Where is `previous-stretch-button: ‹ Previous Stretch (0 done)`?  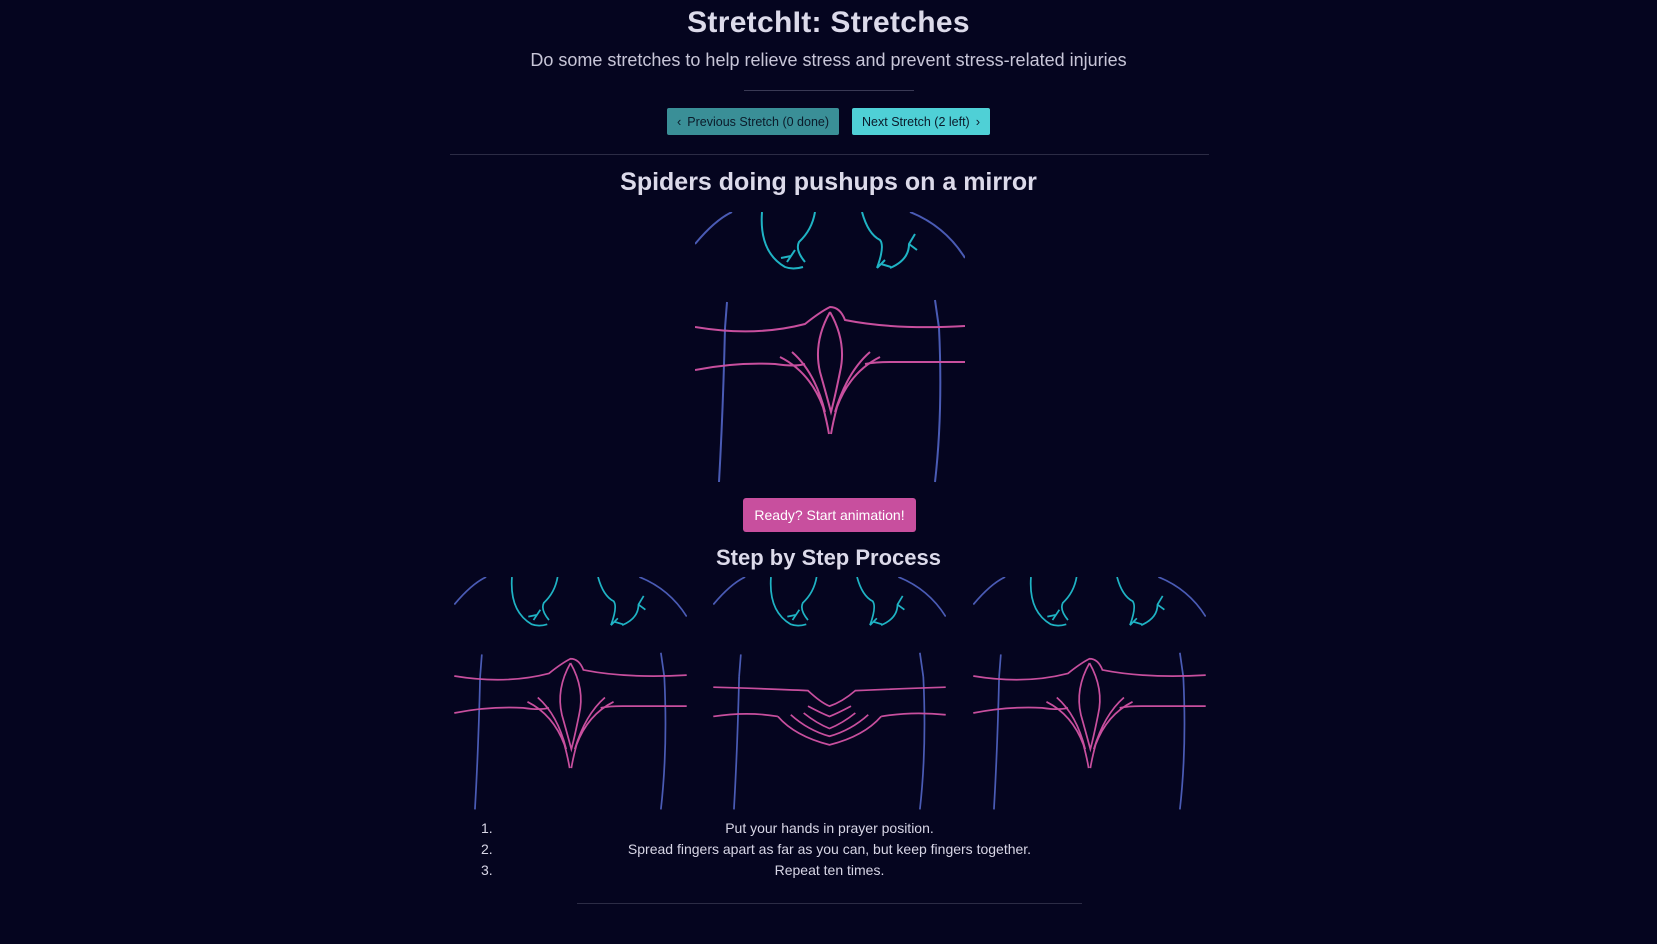 previous-stretch-button: ‹ Previous Stretch (0 done) is located at coordinates (753, 121).